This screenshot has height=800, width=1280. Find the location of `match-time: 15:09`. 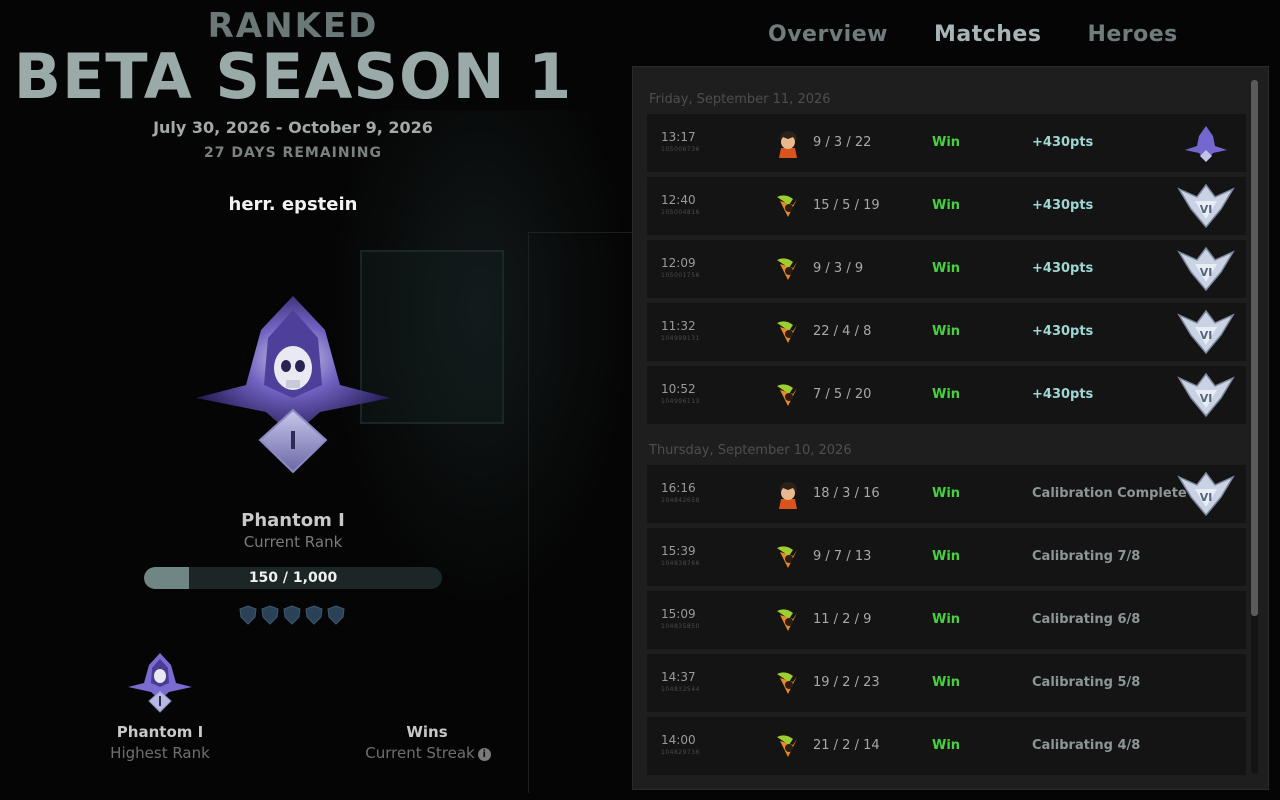

match-time: 15:09 is located at coordinates (678, 614).